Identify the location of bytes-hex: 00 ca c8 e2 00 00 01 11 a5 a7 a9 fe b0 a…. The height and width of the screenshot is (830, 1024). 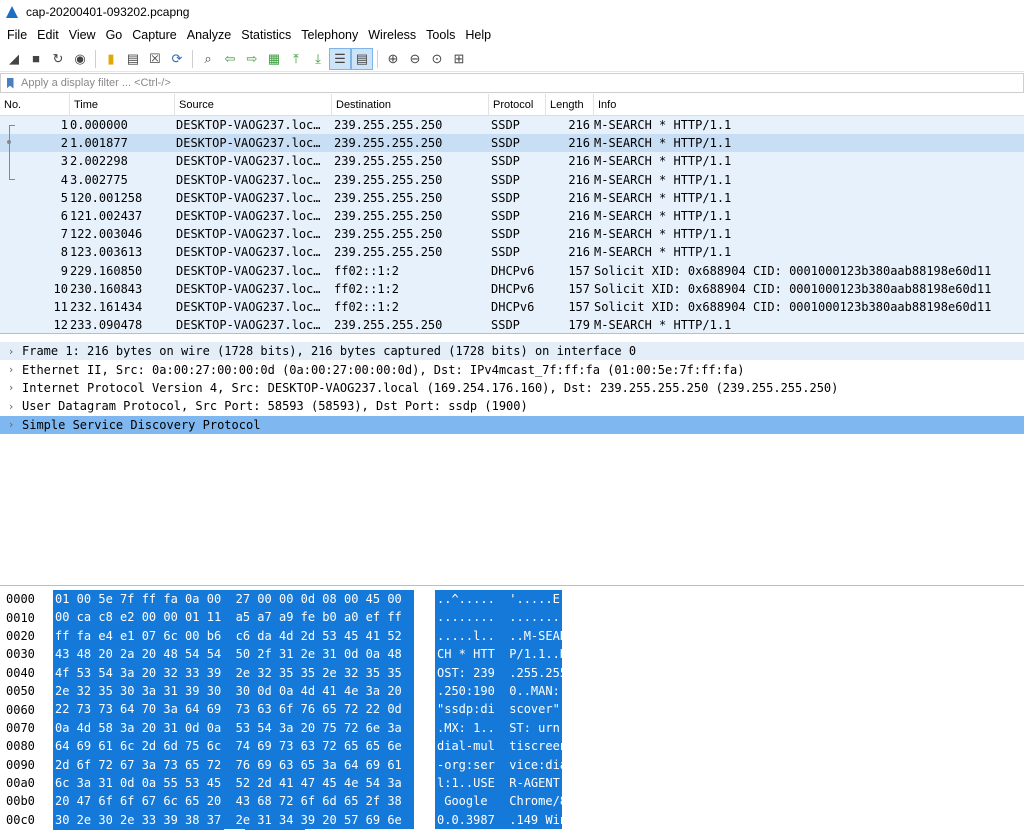
(233, 617).